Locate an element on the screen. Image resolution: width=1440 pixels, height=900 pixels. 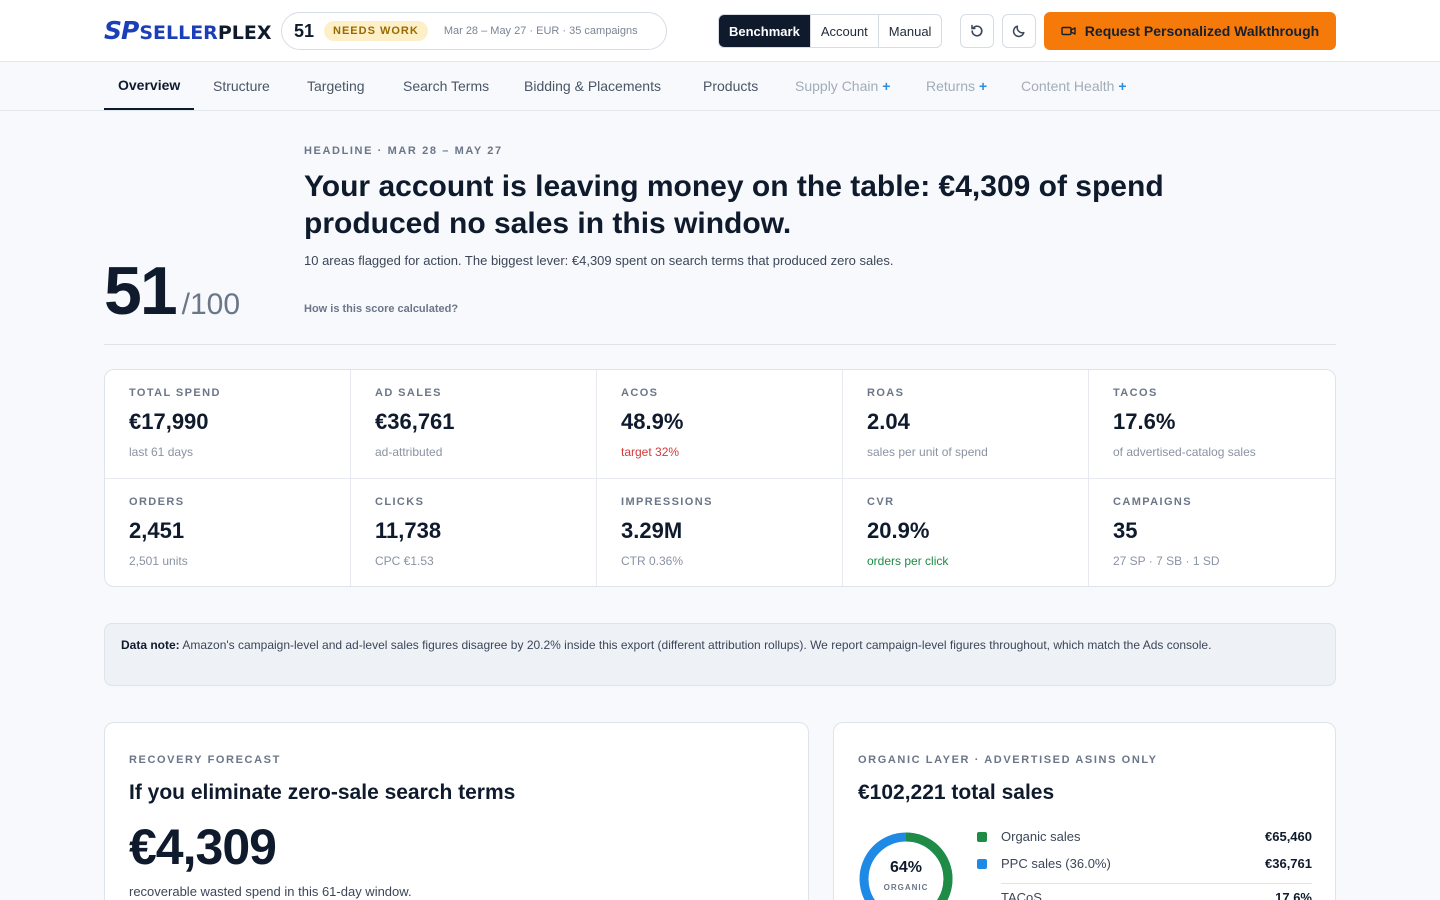
kpi-note: target 32% is located at coordinates (650, 452).